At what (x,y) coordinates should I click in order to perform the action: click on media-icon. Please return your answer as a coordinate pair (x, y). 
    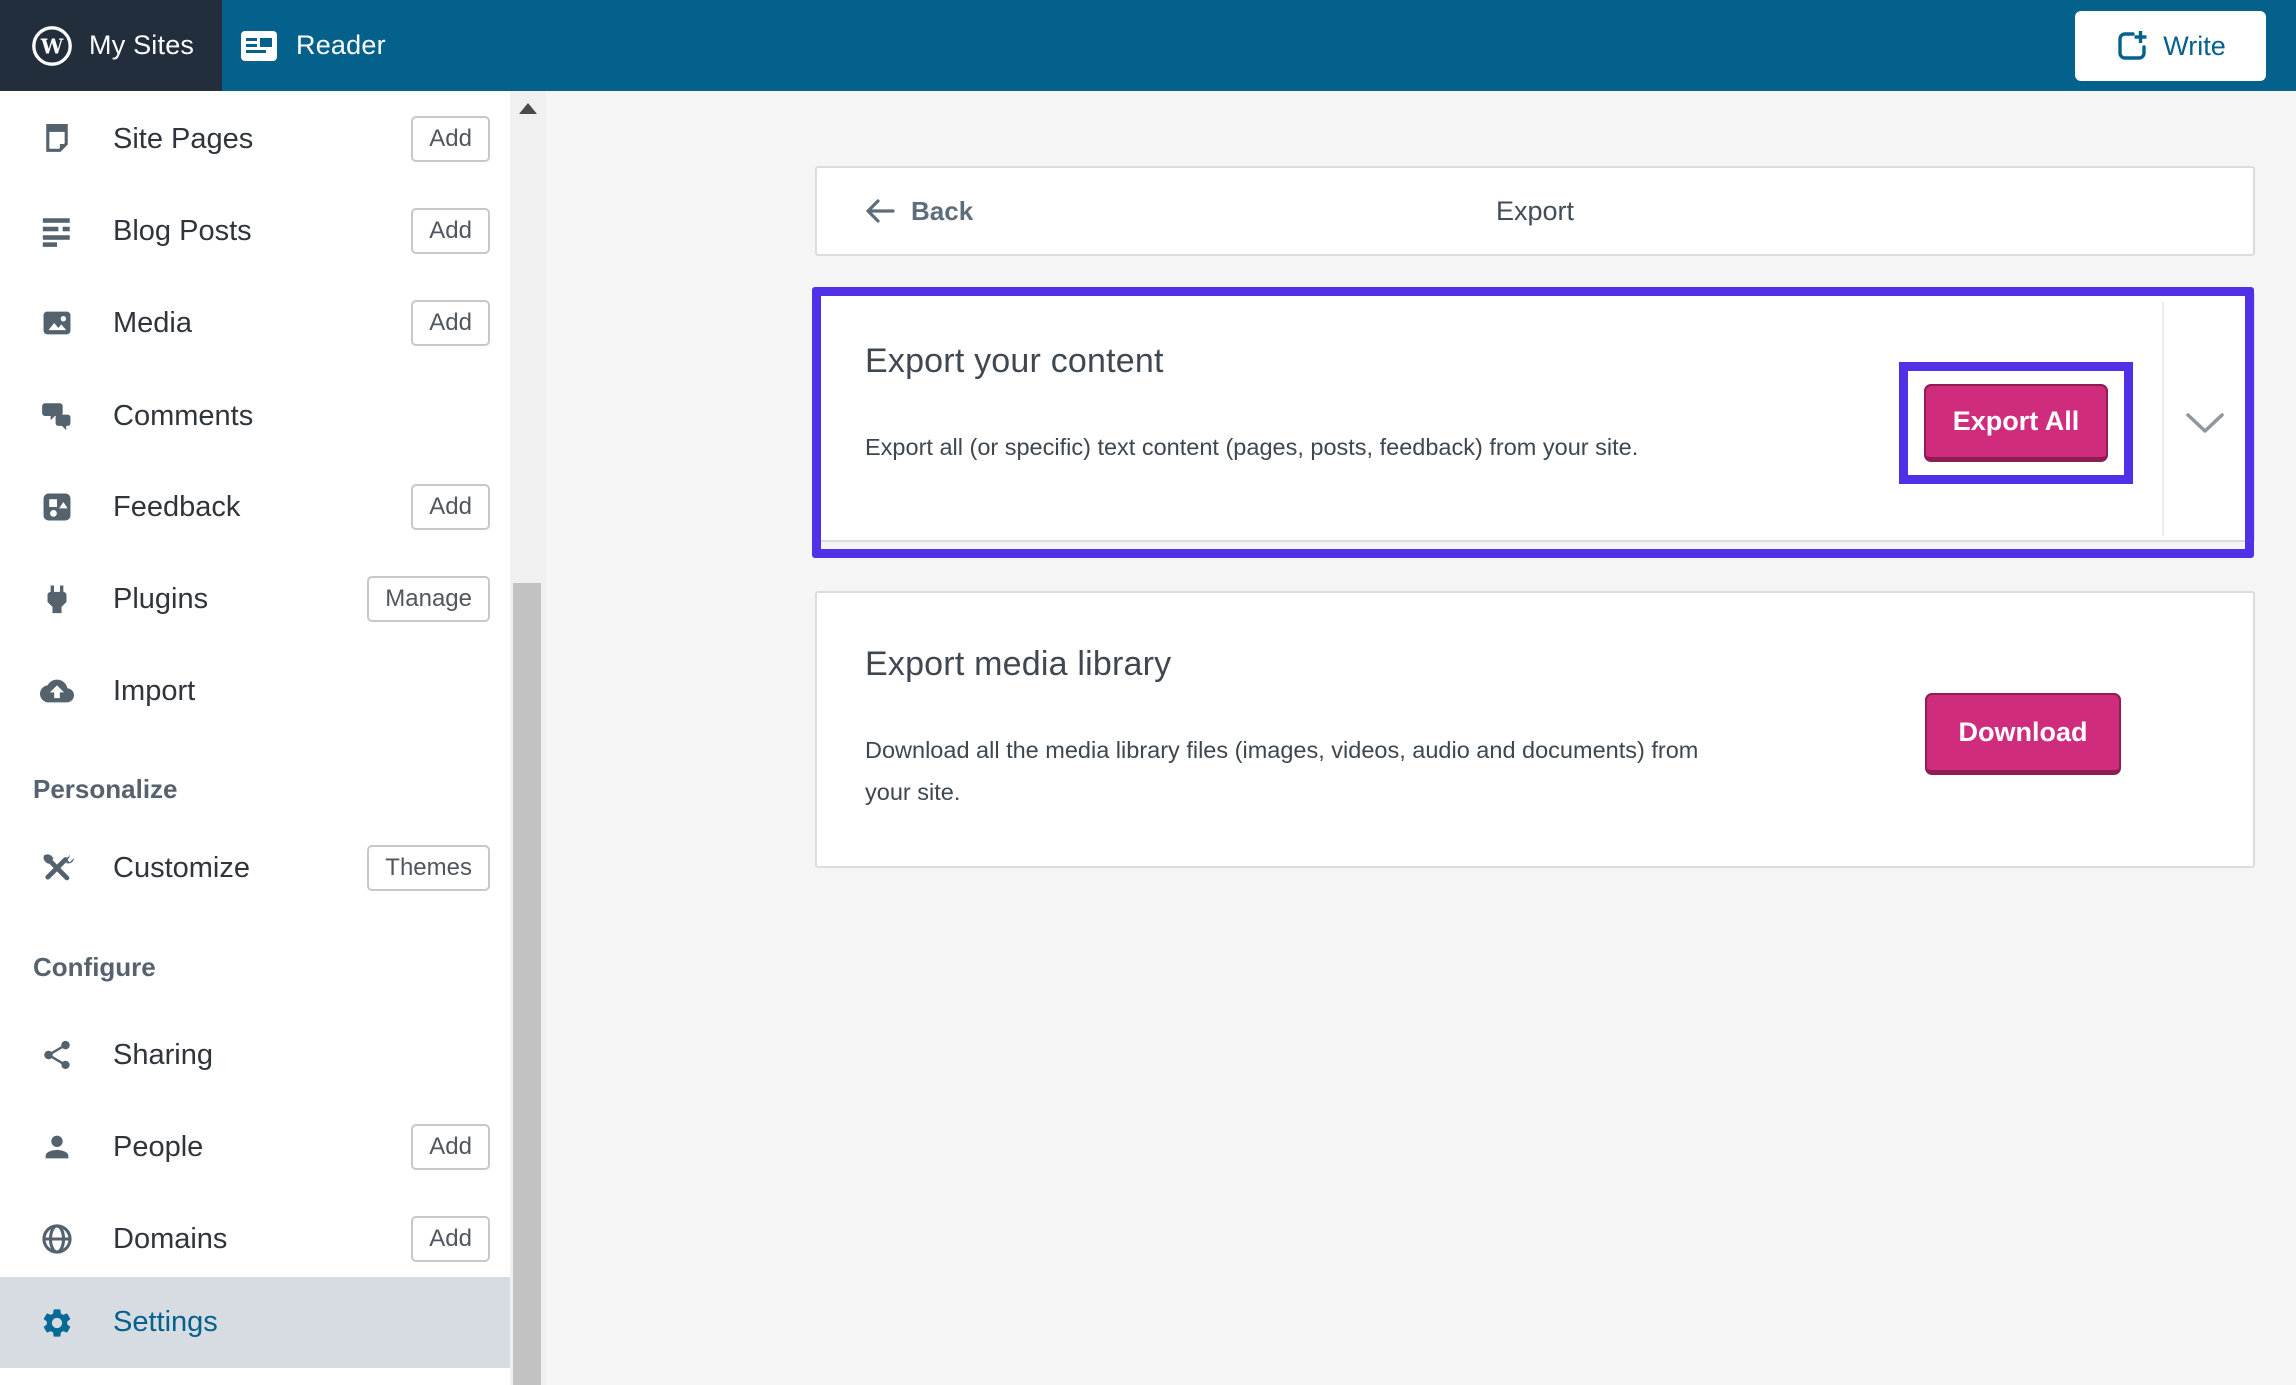
    Looking at the image, I should click on (57, 323).